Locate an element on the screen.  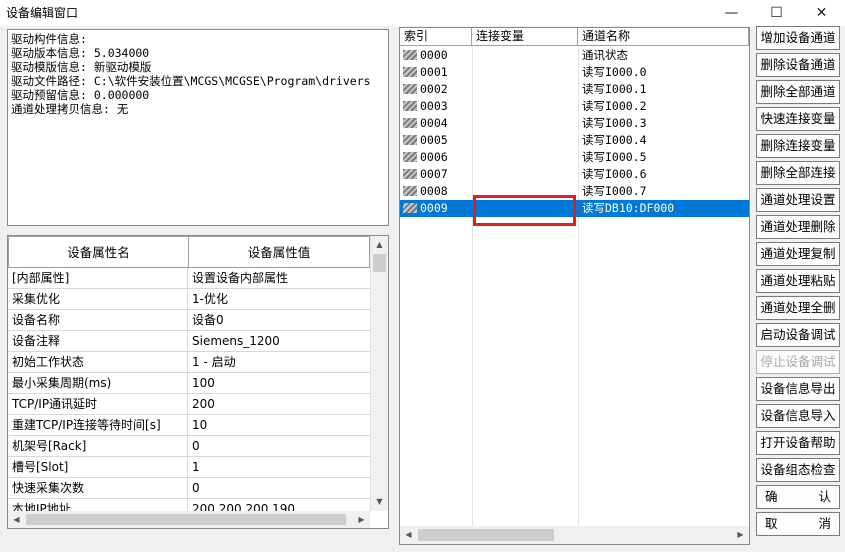
channel-horizontal-scrollbar: ◀ ▶ is located at coordinates (574, 535).